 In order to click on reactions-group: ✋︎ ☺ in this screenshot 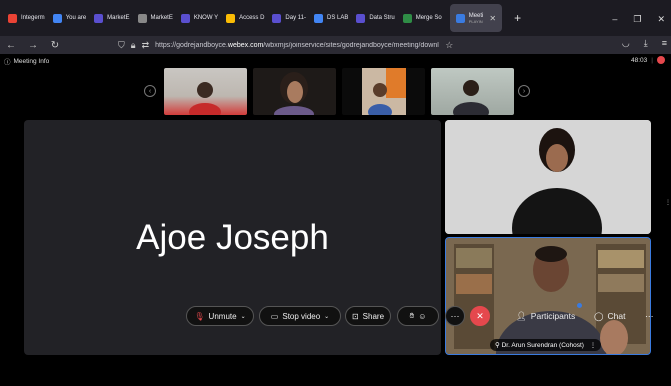, I will do `click(418, 316)`.